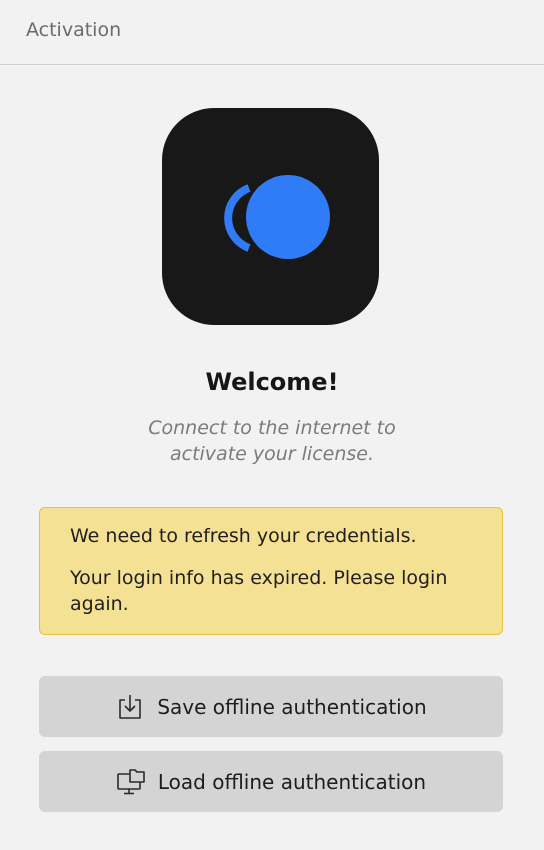 Image resolution: width=544 pixels, height=850 pixels. What do you see at coordinates (74, 30) in the screenshot?
I see `window-title: Activation` at bounding box center [74, 30].